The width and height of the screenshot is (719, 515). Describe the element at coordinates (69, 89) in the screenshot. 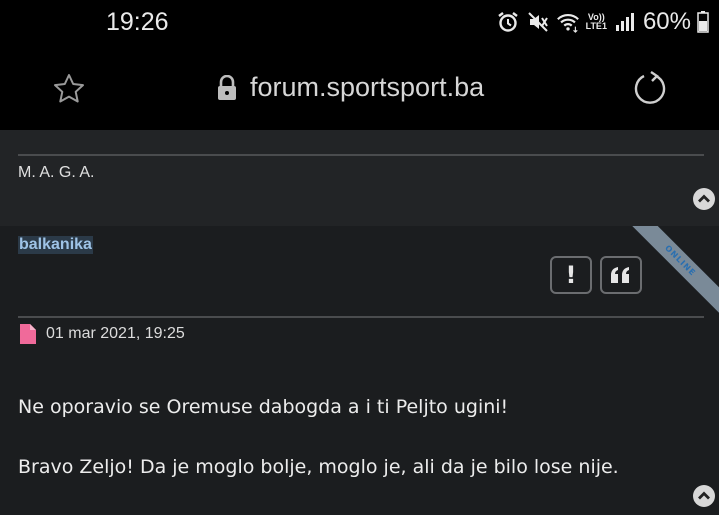

I see `bookmark-star-icon` at that location.